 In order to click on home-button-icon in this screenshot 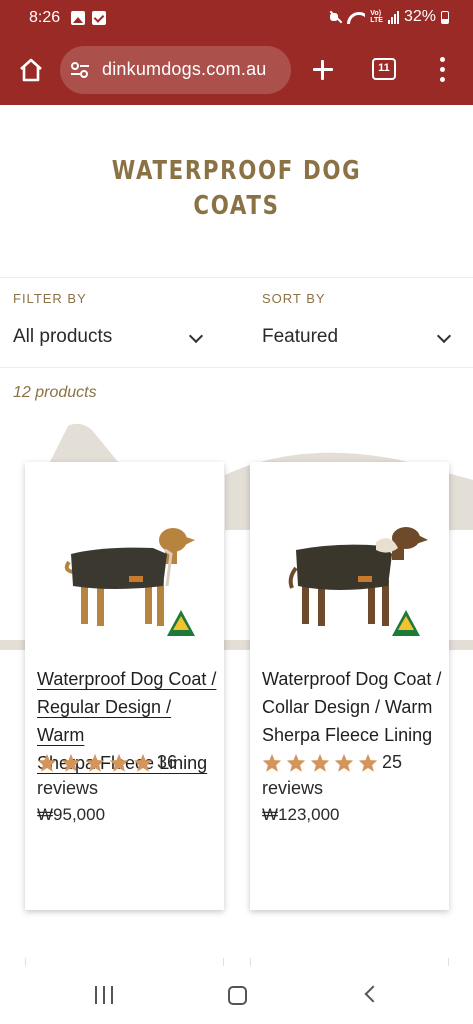, I will do `click(237, 995)`.